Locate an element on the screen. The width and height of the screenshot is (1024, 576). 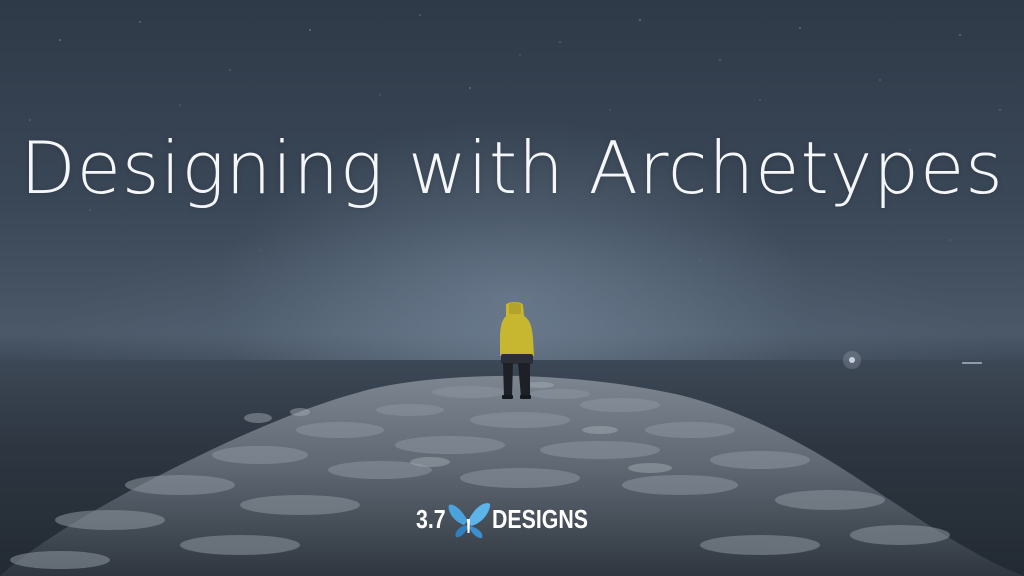
butterfly-icon is located at coordinates (469, 521).